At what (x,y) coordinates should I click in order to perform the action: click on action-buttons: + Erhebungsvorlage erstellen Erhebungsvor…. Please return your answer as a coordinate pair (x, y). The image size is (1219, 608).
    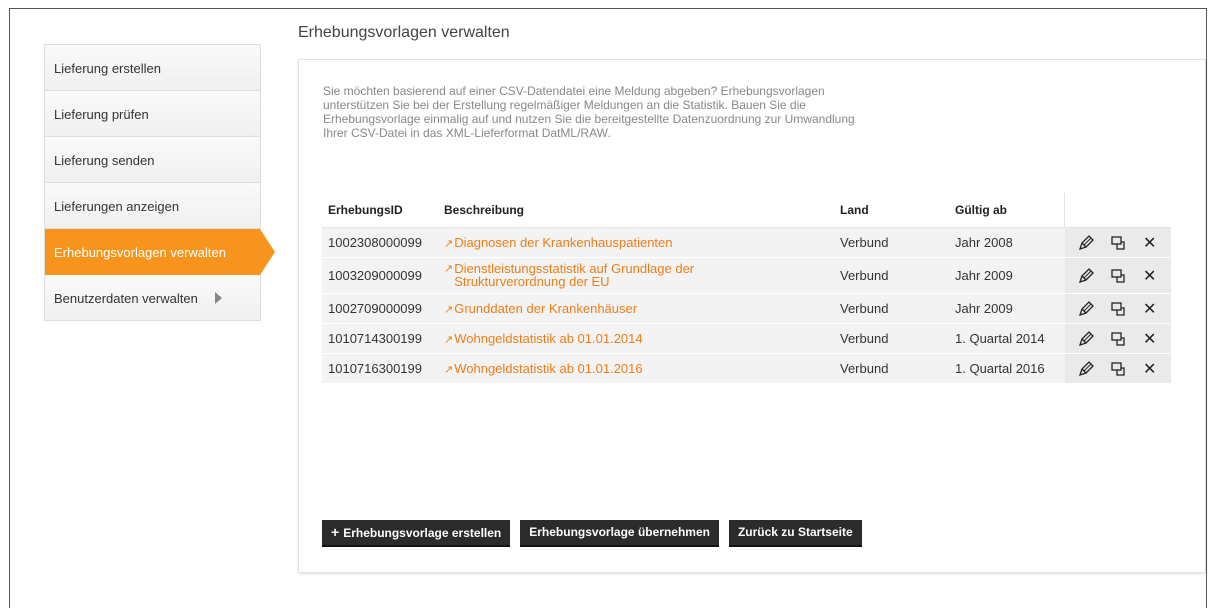
    Looking at the image, I should click on (592, 533).